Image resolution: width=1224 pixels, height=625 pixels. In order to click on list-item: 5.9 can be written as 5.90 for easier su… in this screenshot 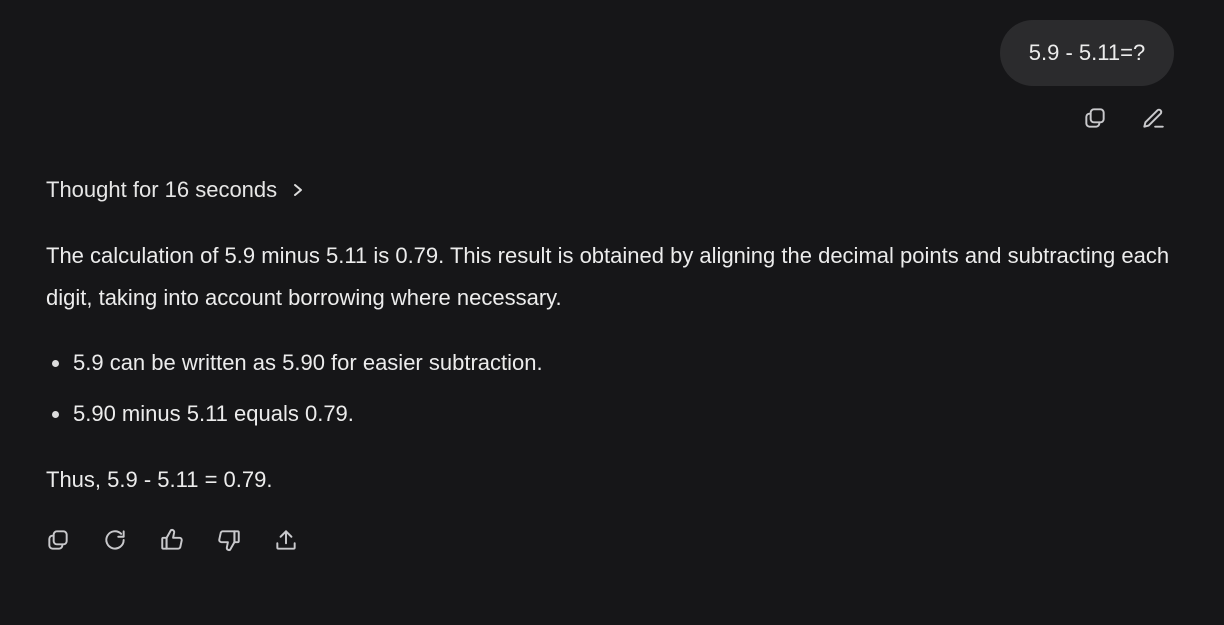, I will do `click(294, 363)`.